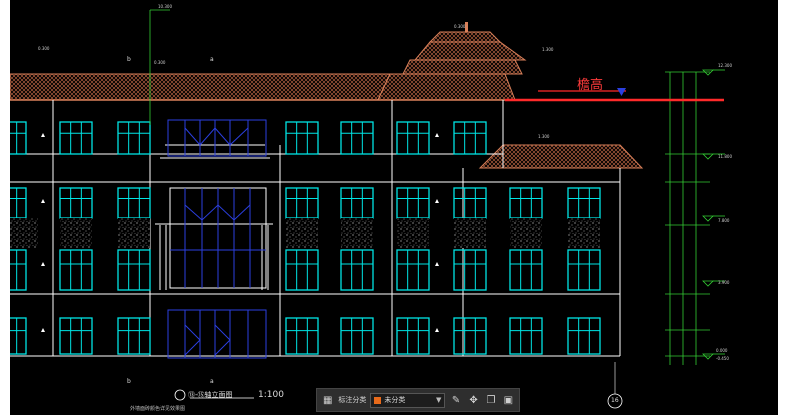 The height and width of the screenshot is (415, 789). What do you see at coordinates (212, 381) in the screenshot?
I see `axis-letter-a-bottom: a` at bounding box center [212, 381].